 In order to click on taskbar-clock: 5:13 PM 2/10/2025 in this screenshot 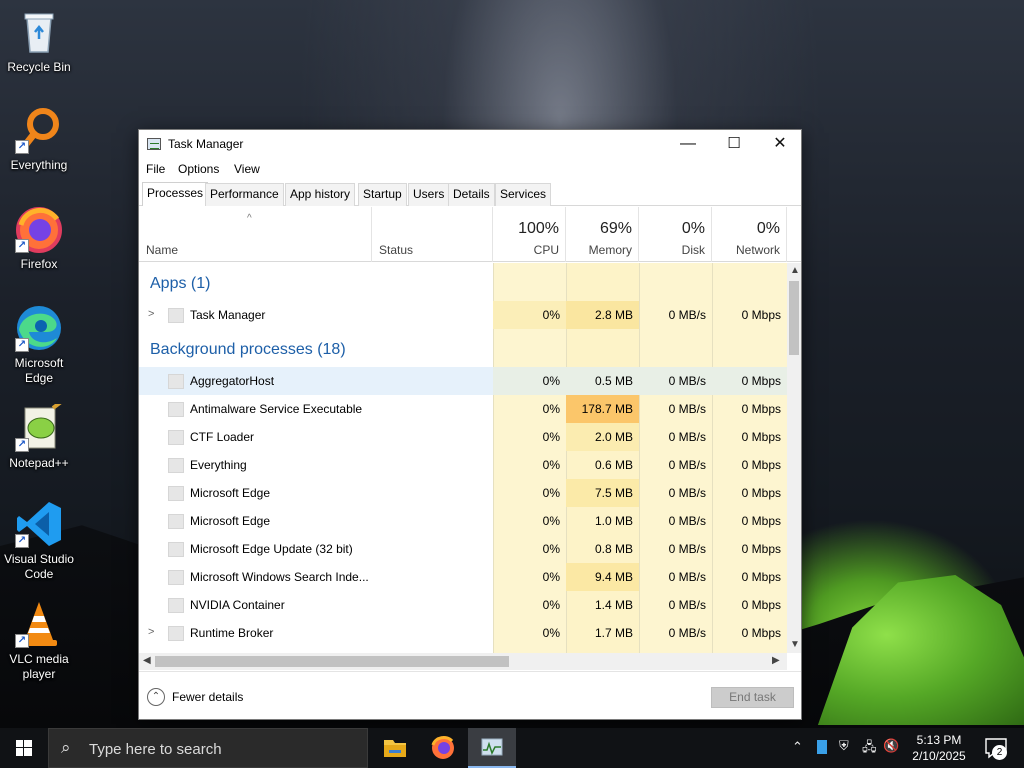, I will do `click(939, 748)`.